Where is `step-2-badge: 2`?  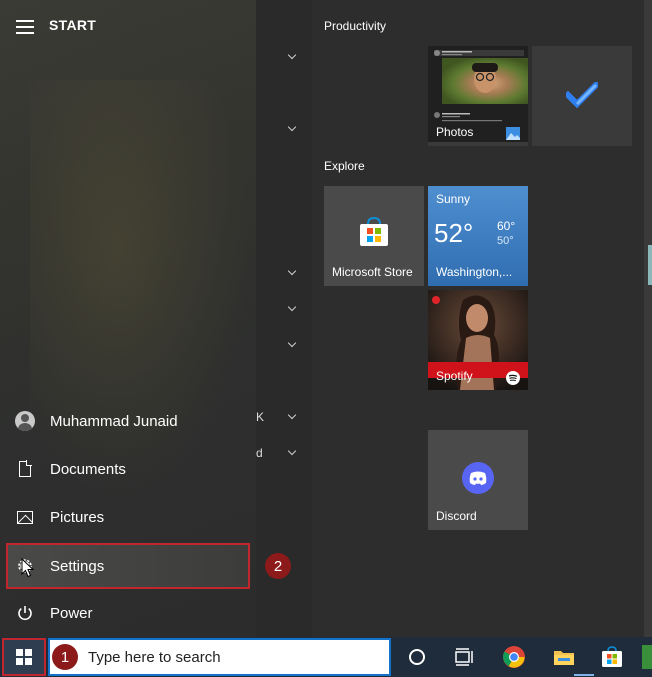 step-2-badge: 2 is located at coordinates (278, 566).